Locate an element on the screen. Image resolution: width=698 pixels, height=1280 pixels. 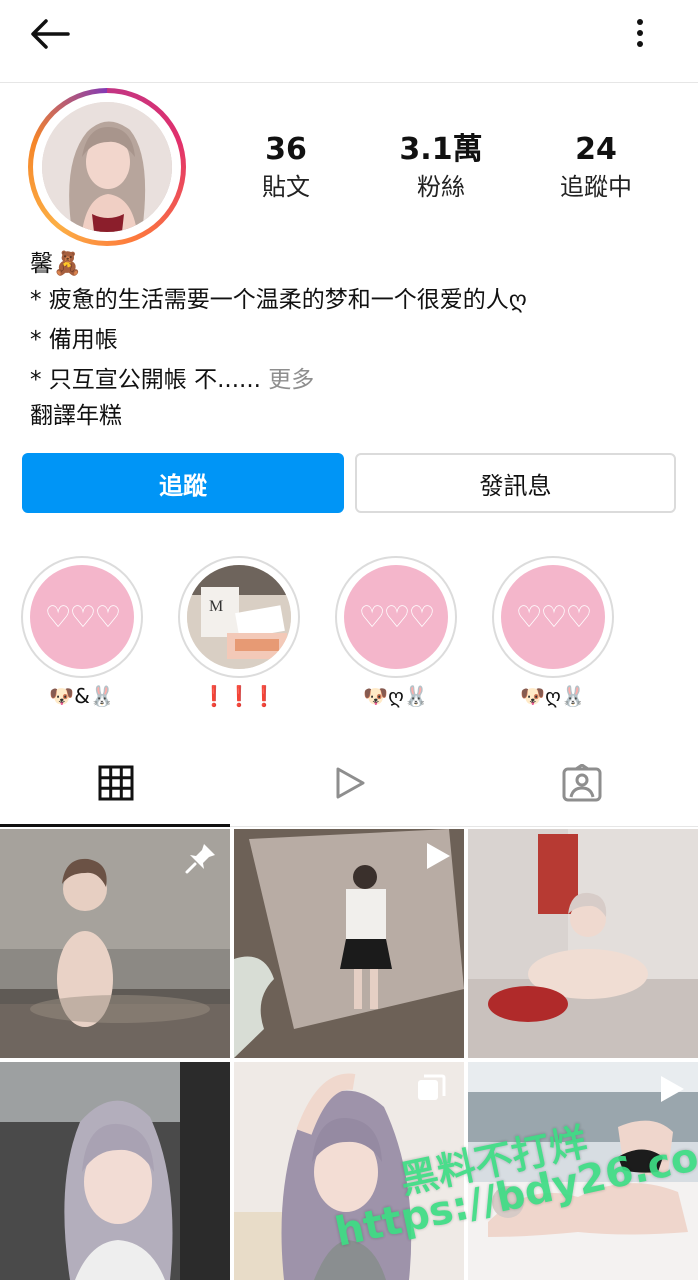
bio-more-link: 更多 is located at coordinates (287, 380).